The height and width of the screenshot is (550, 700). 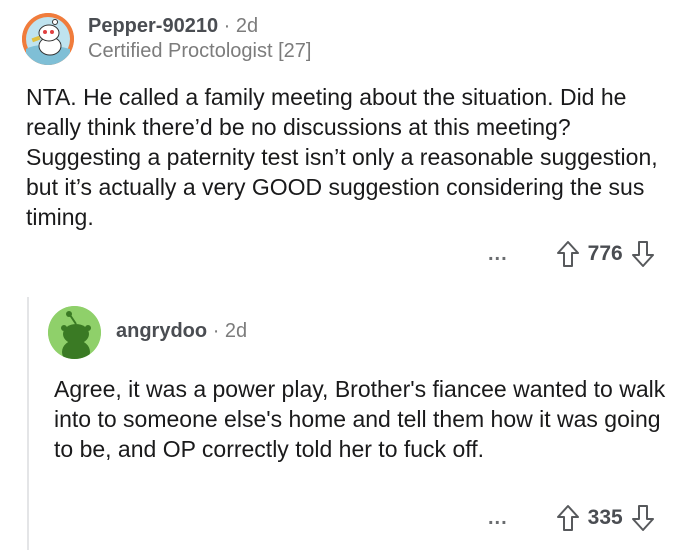 I want to click on thread-line, so click(x=28, y=423).